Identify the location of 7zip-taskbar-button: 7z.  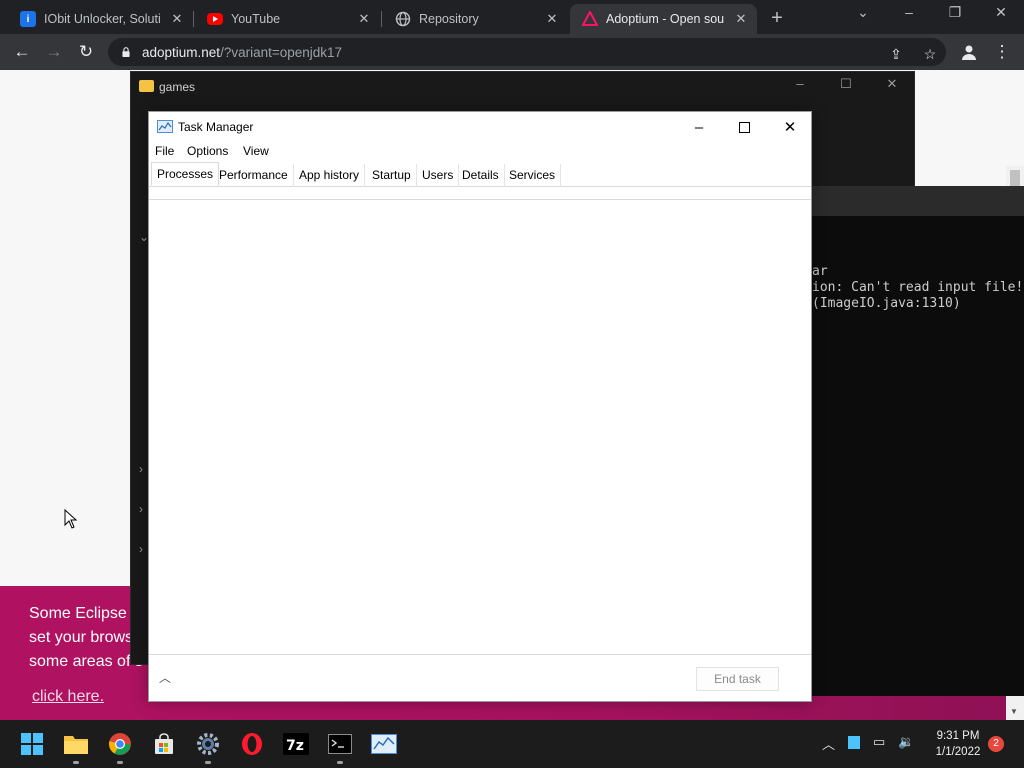
(296, 744).